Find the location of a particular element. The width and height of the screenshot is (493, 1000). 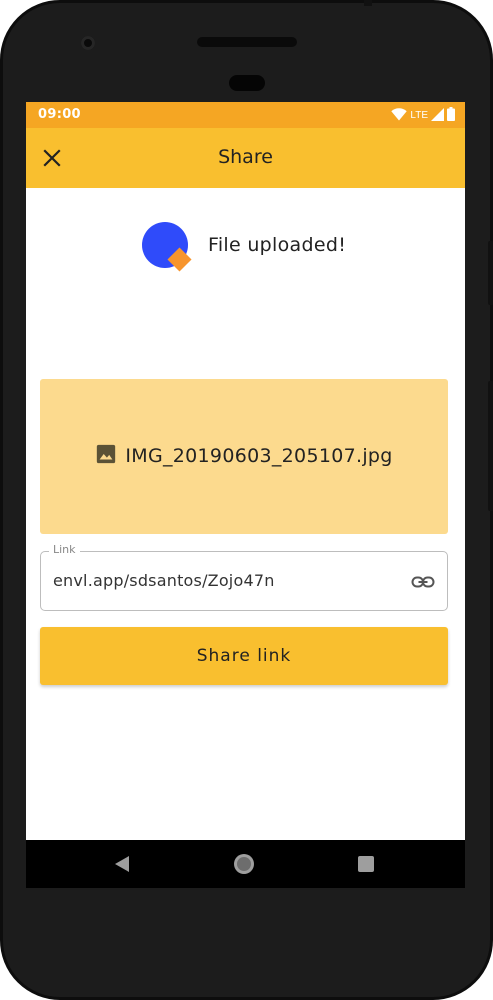

wifi-icon is located at coordinates (399, 115).